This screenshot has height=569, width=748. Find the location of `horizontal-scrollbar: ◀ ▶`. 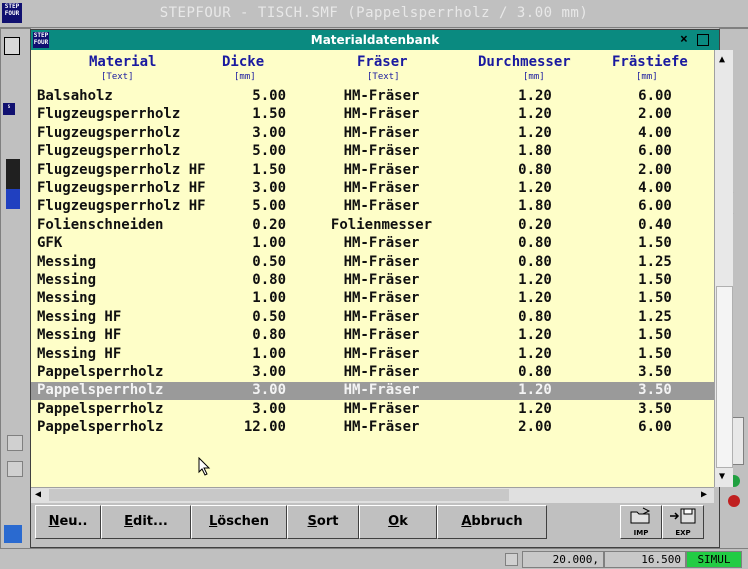

horizontal-scrollbar: ◀ ▶ is located at coordinates (372, 495).